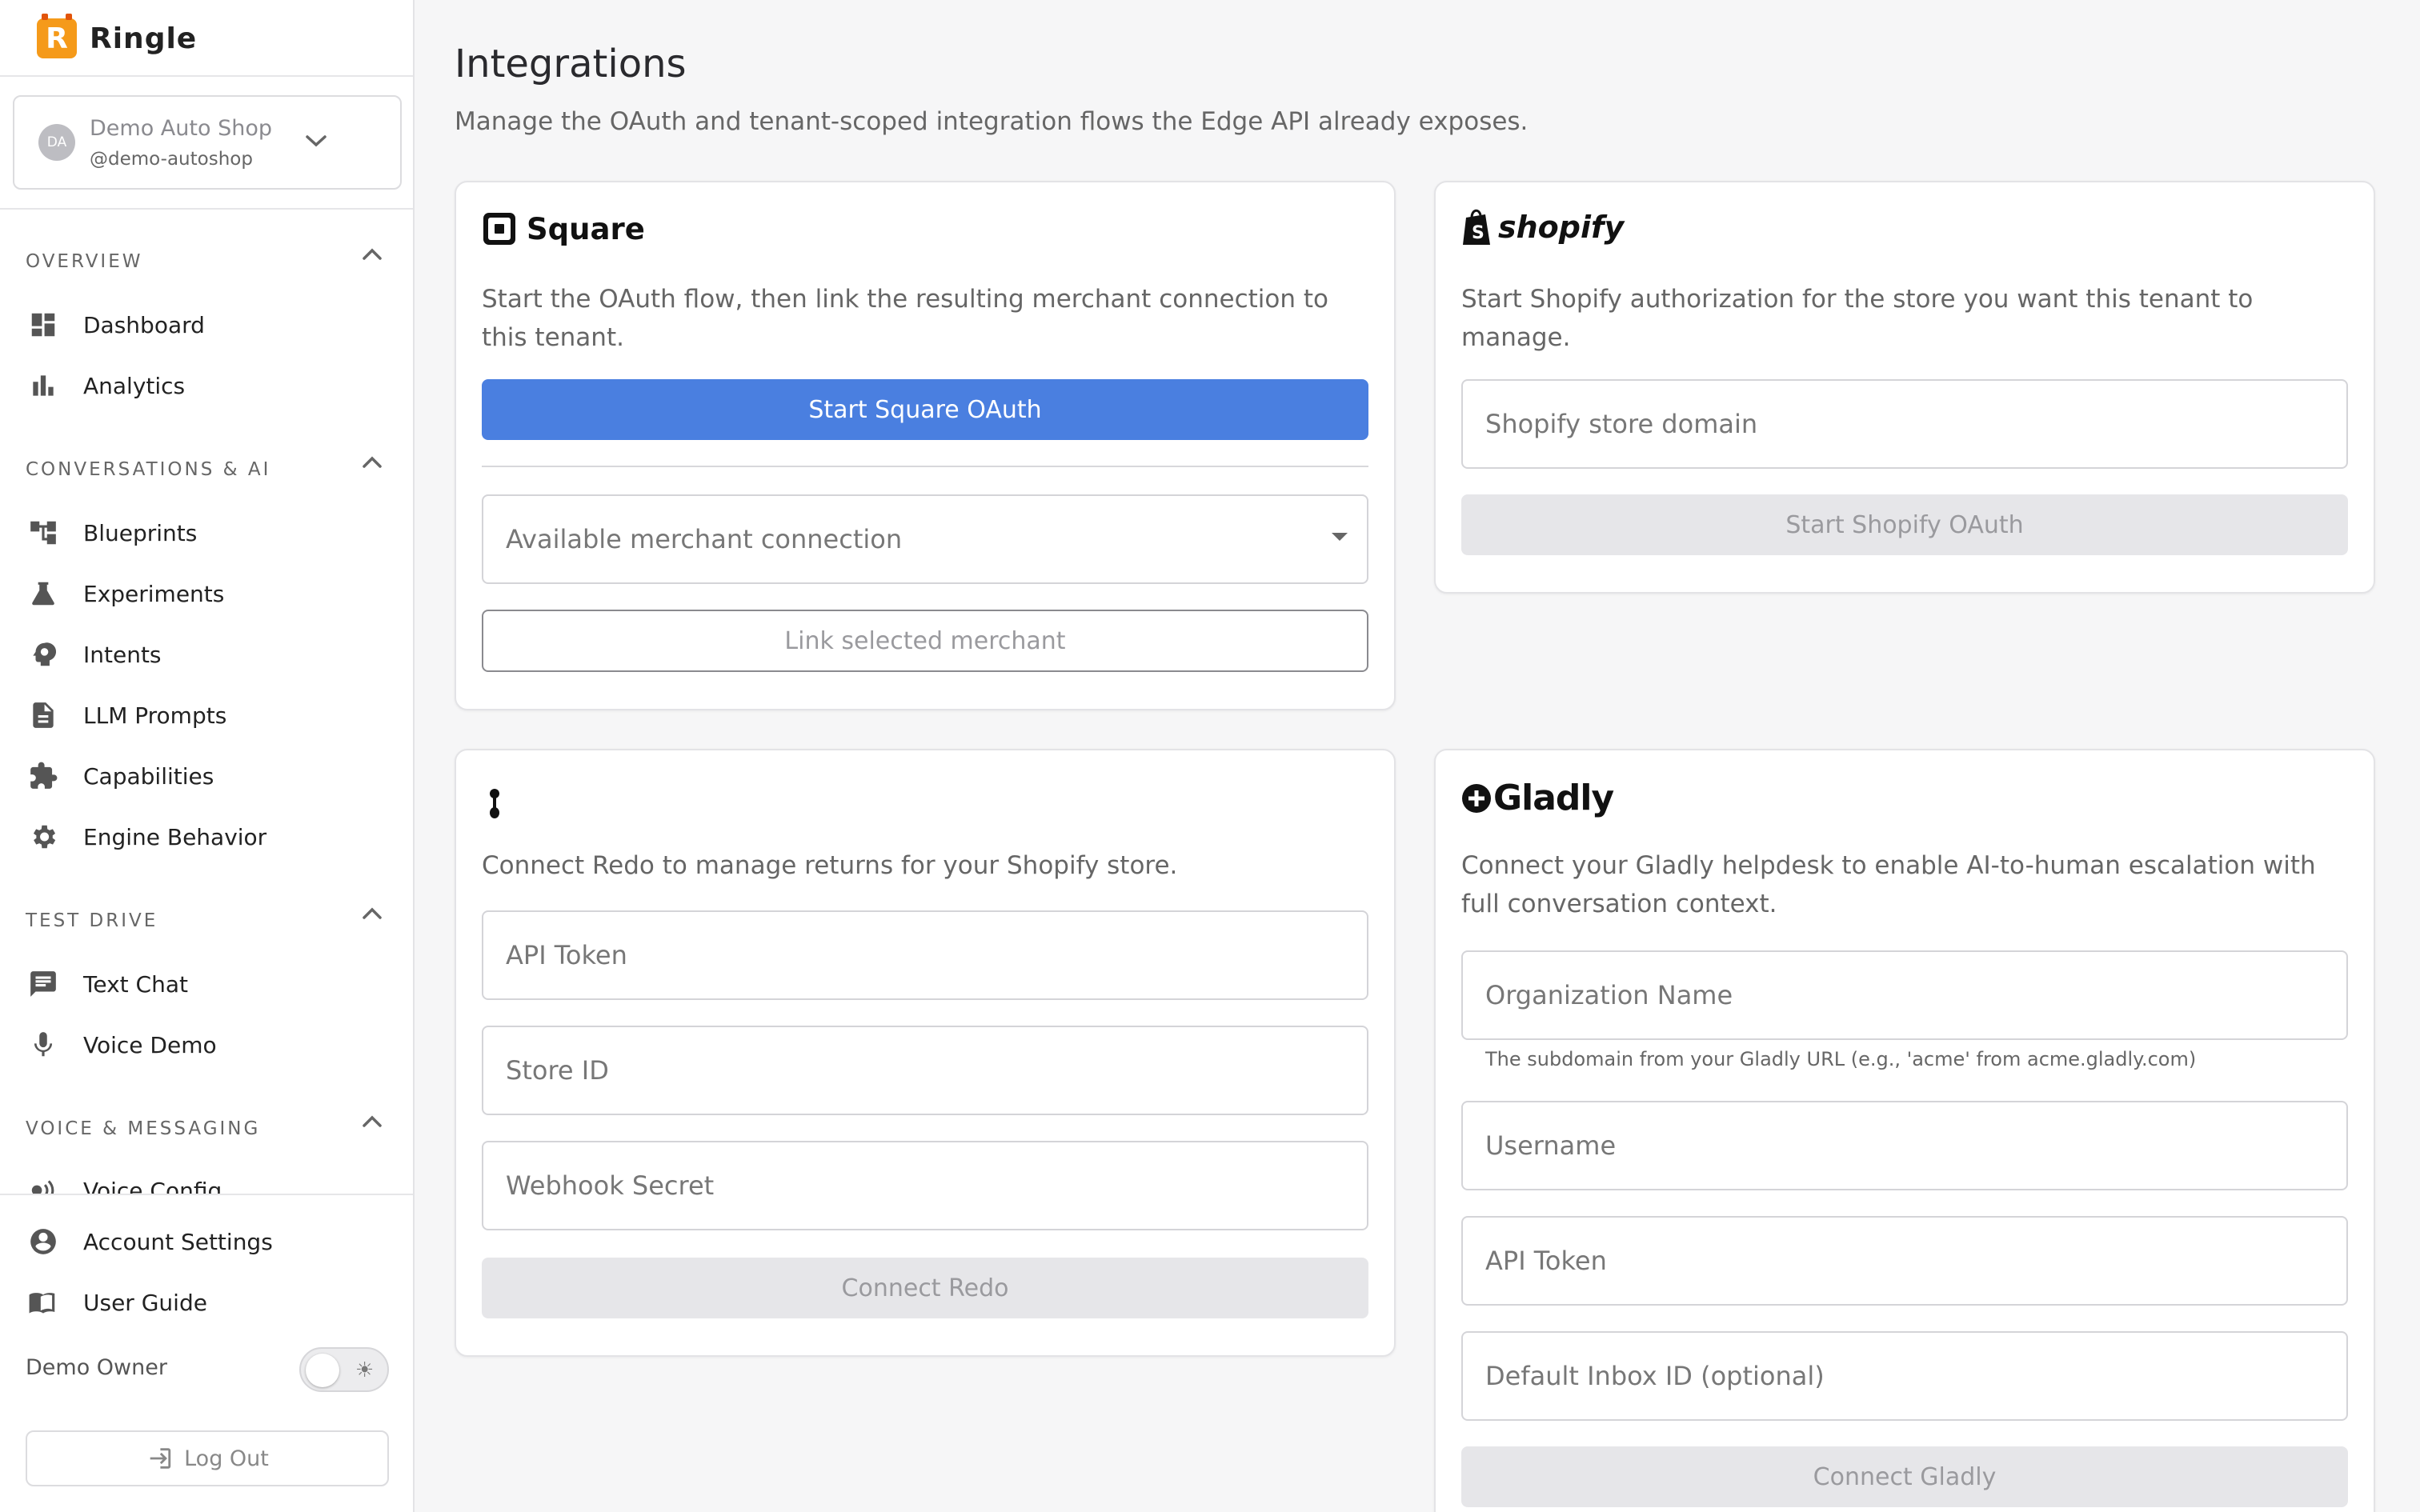 The width and height of the screenshot is (2420, 1512). Describe the element at coordinates (84, 261) in the screenshot. I see `section-overview-header: OVERVIEW` at that location.